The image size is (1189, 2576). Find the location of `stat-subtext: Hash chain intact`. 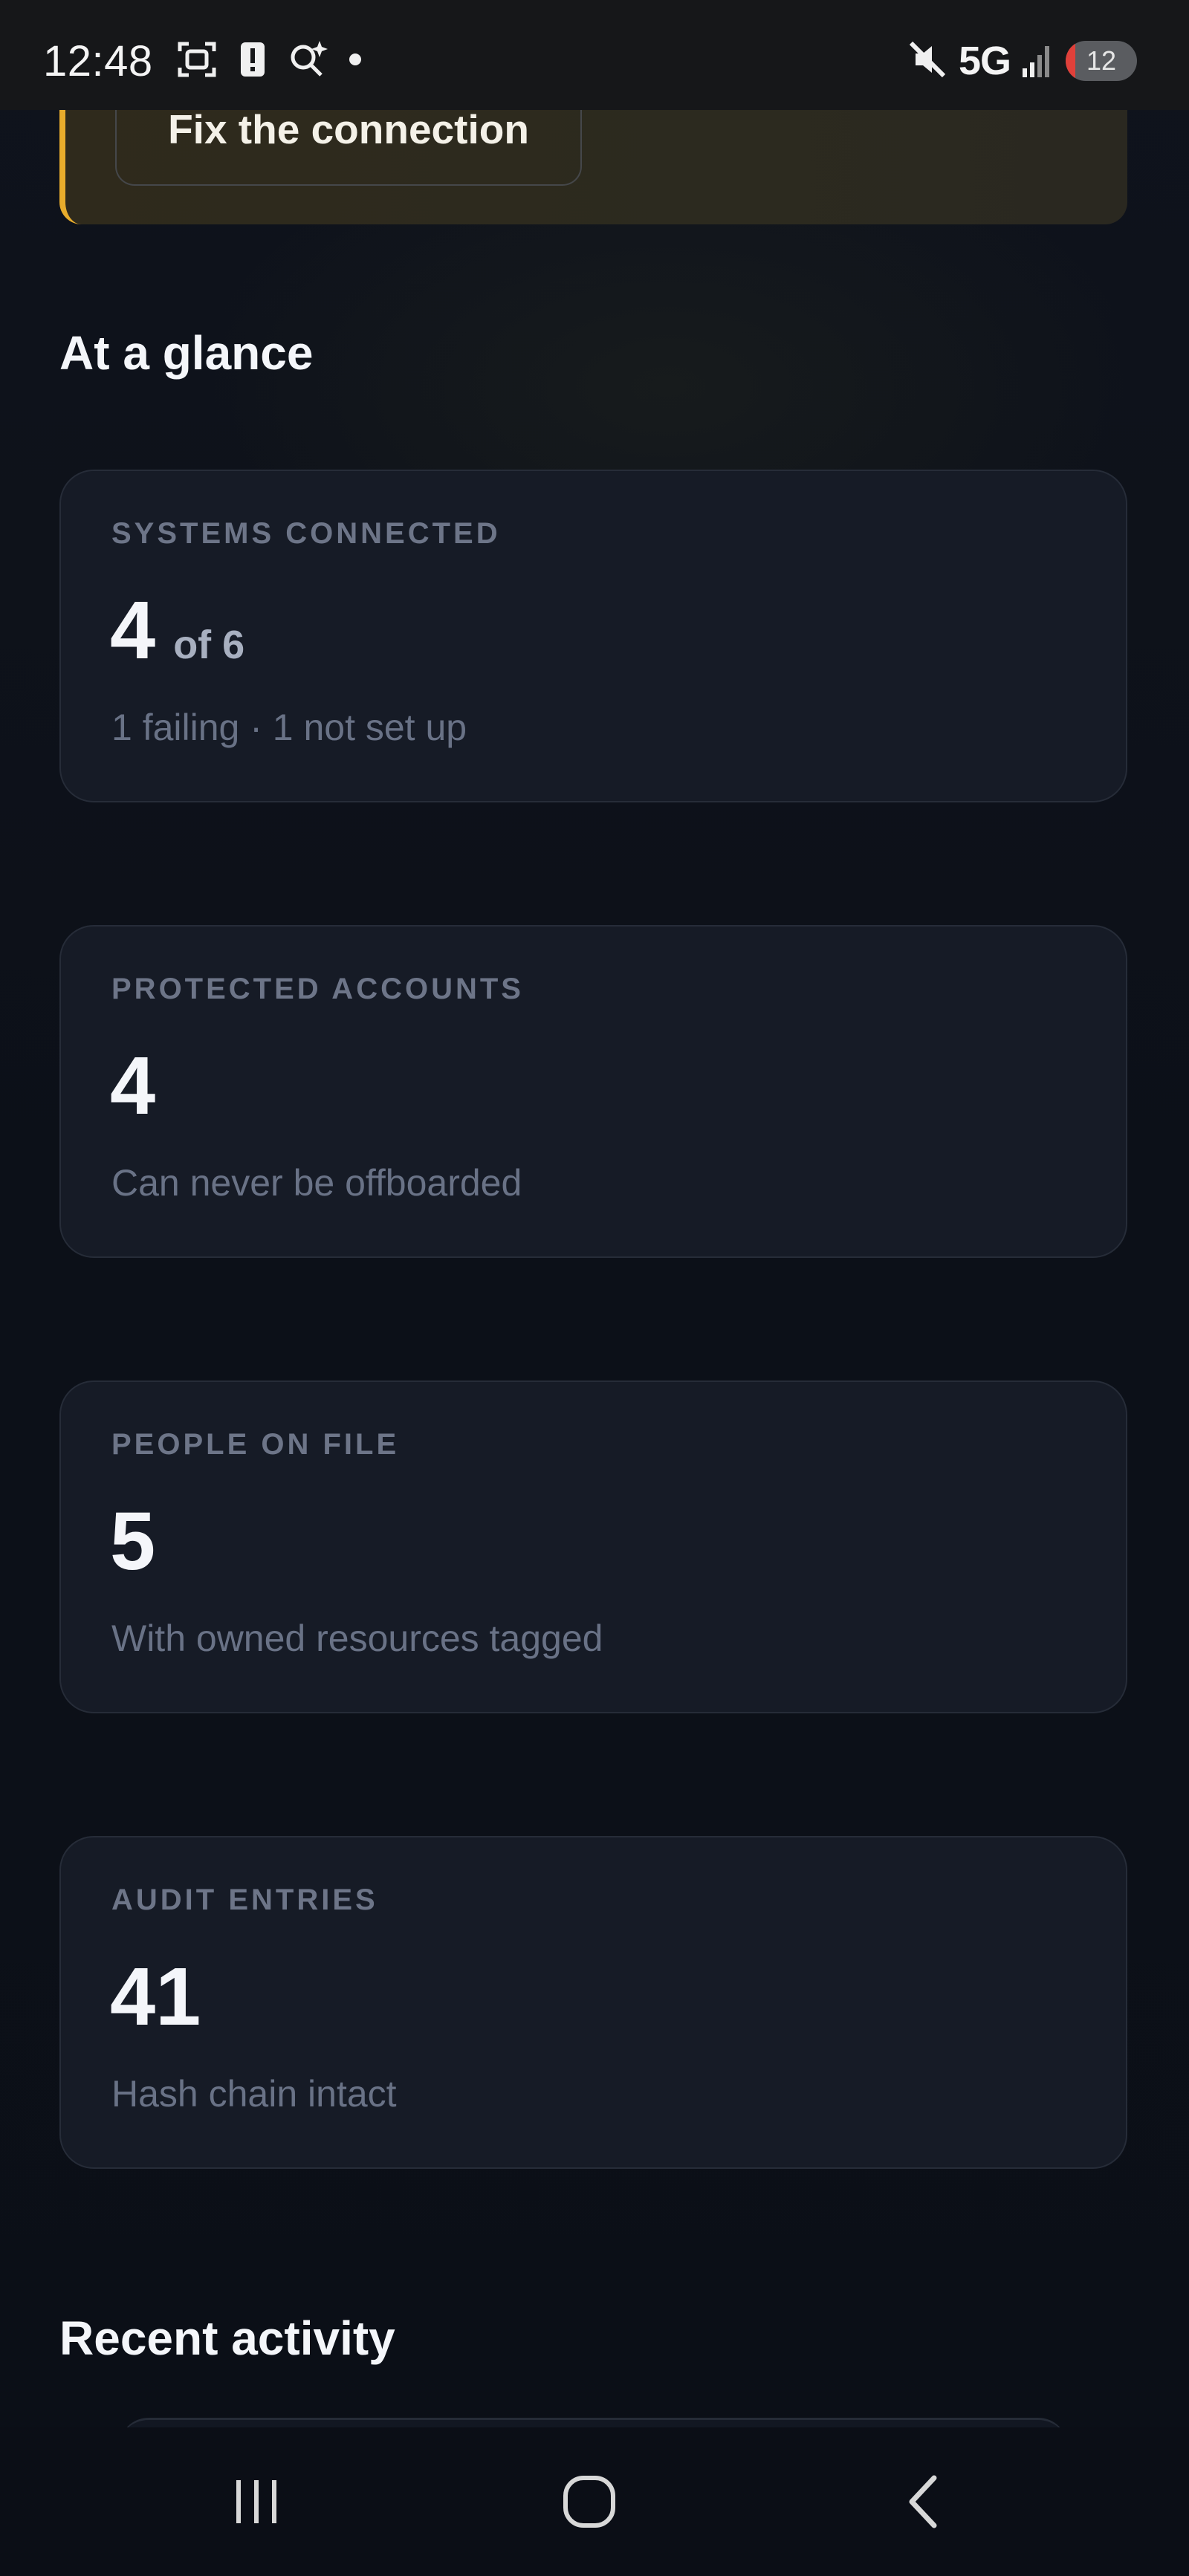

stat-subtext: Hash chain intact is located at coordinates (254, 2094).